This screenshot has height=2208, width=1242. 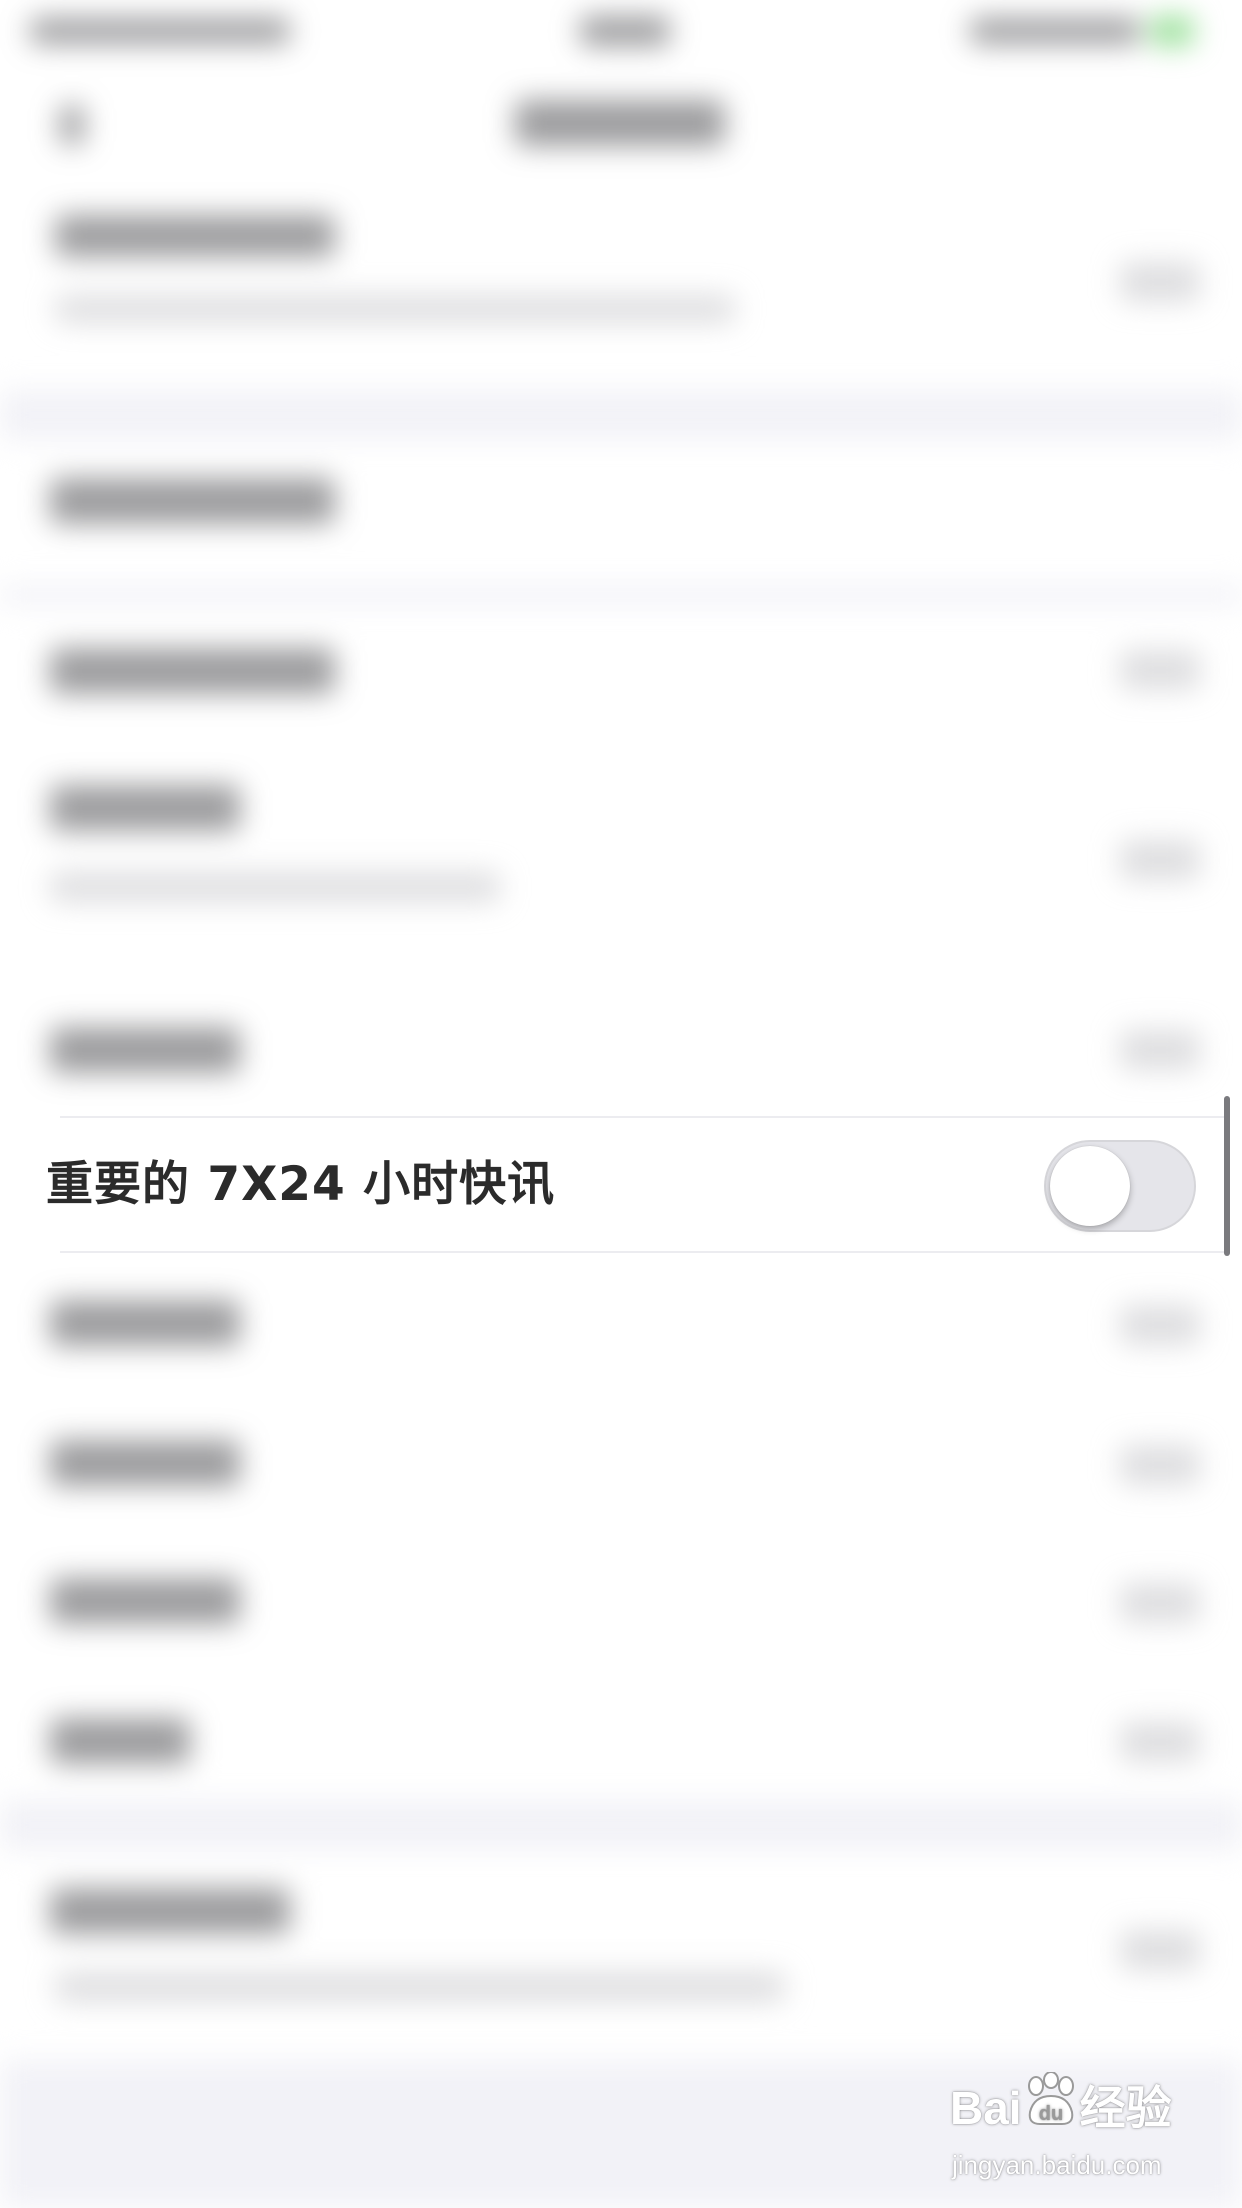 I want to click on watermark-logo-text-2: 经验, so click(x=1125, y=2108).